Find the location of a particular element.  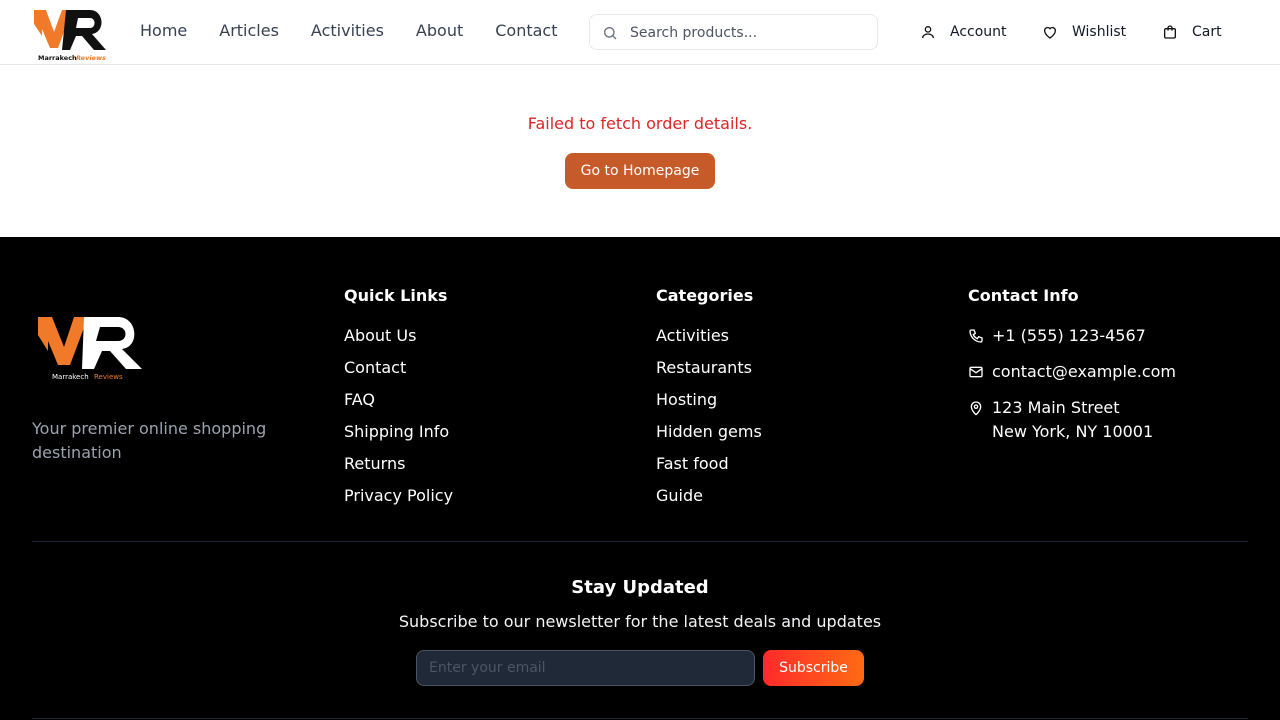

error-message: Failed to fetch order details. is located at coordinates (640, 123).